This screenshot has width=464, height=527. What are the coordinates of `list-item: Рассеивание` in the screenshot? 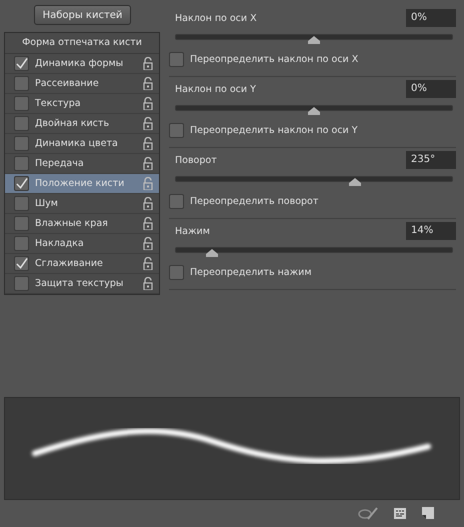 It's located at (82, 84).